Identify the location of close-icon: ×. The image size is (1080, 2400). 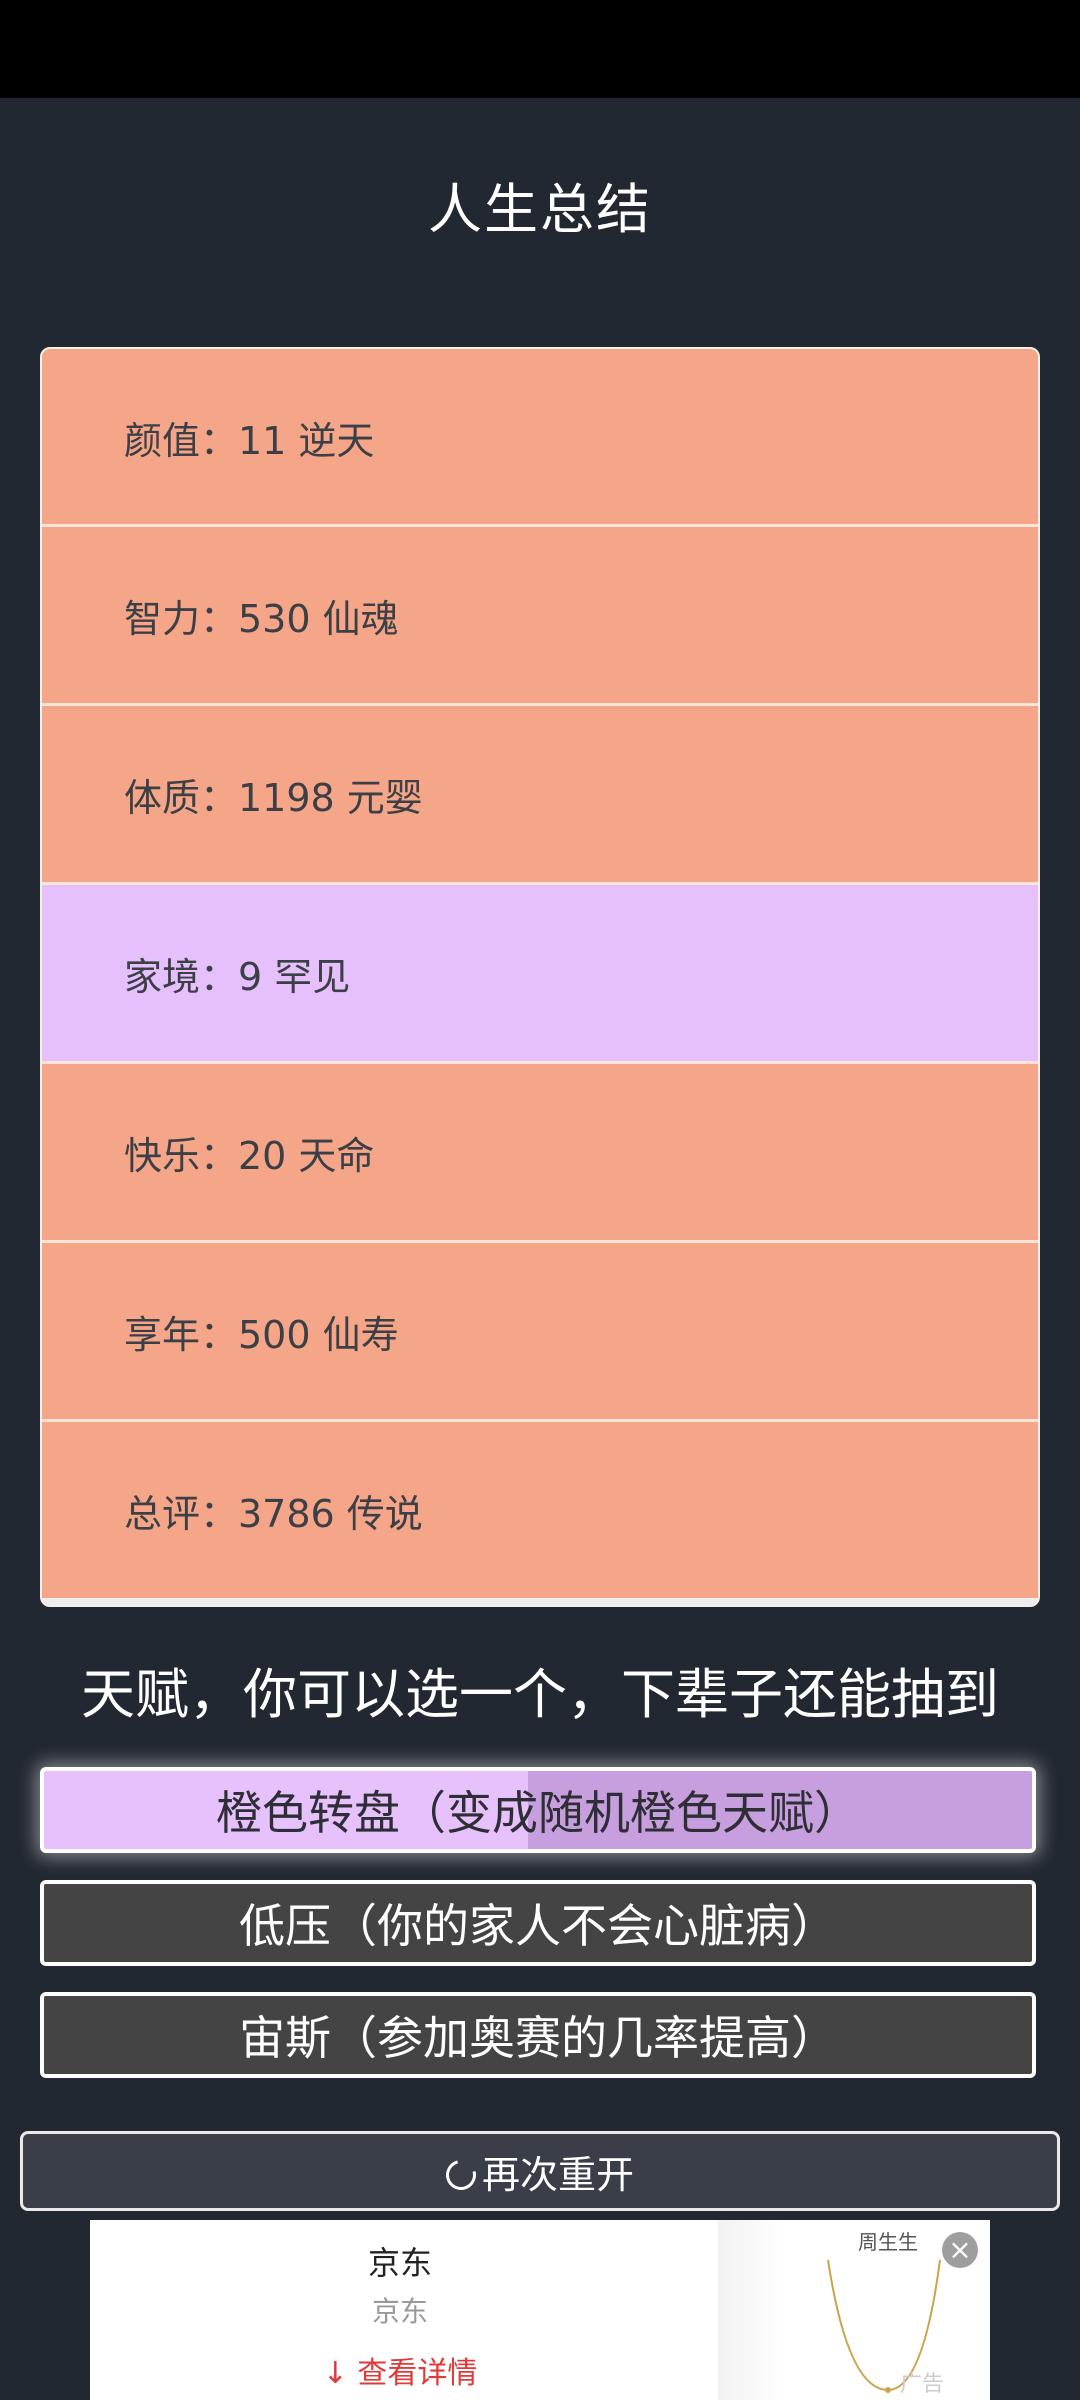
(960, 2250).